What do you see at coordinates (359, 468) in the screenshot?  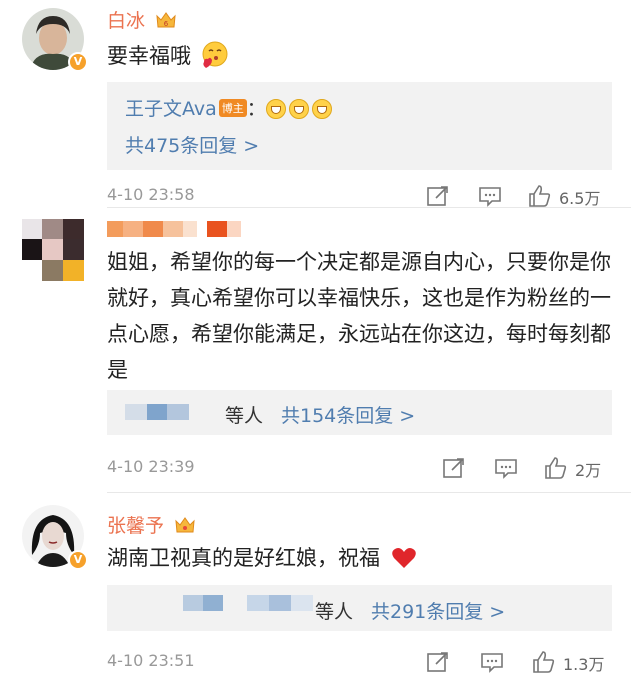 I see `comment-footer: 4-10 23:39 2万` at bounding box center [359, 468].